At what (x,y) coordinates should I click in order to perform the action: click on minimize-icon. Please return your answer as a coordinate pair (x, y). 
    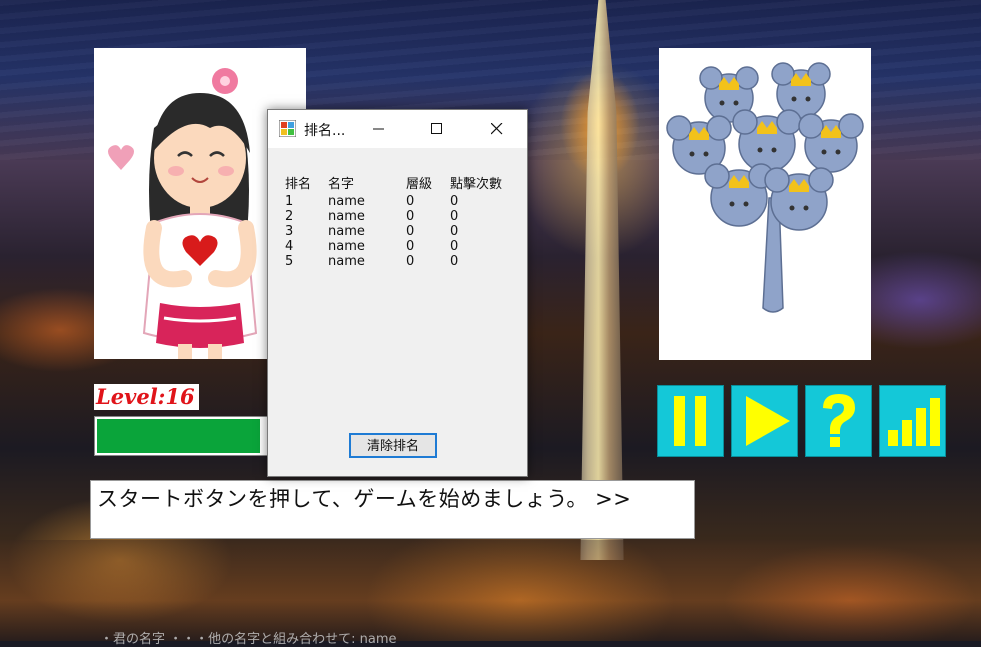
    Looking at the image, I should click on (378, 129).